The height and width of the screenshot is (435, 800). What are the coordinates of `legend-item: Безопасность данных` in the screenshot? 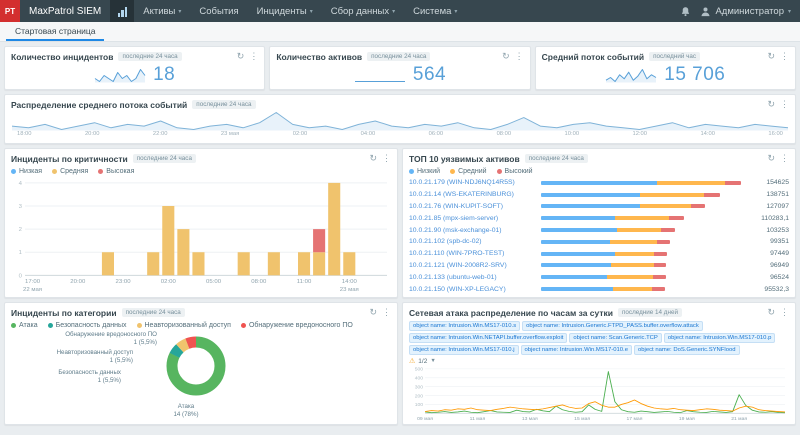 It's located at (87, 325).